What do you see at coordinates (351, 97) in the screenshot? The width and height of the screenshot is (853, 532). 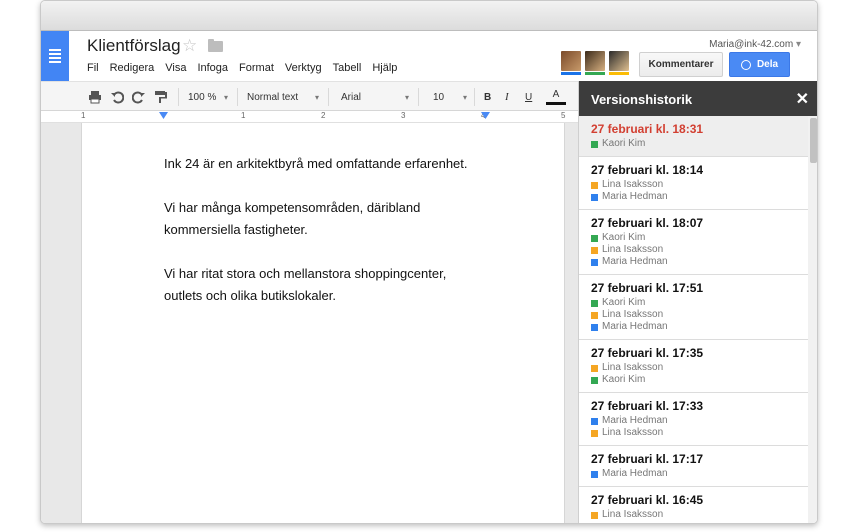 I see `font-value: Arial` at bounding box center [351, 97].